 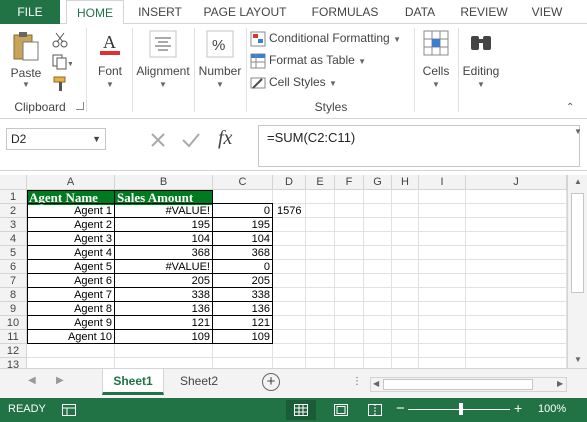 What do you see at coordinates (242, 337) in the screenshot?
I see `cell-numeric-value: 109` at bounding box center [242, 337].